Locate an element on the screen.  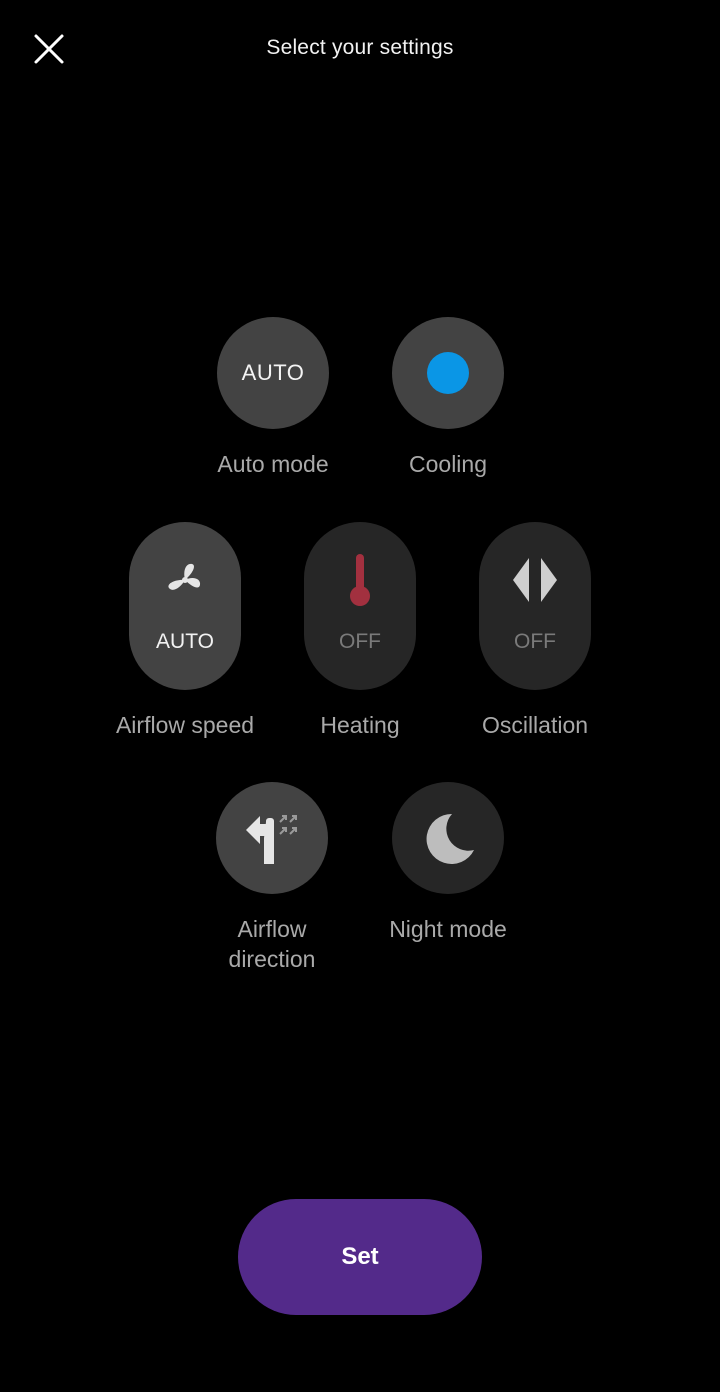
oscillation-state: OFF is located at coordinates (535, 641).